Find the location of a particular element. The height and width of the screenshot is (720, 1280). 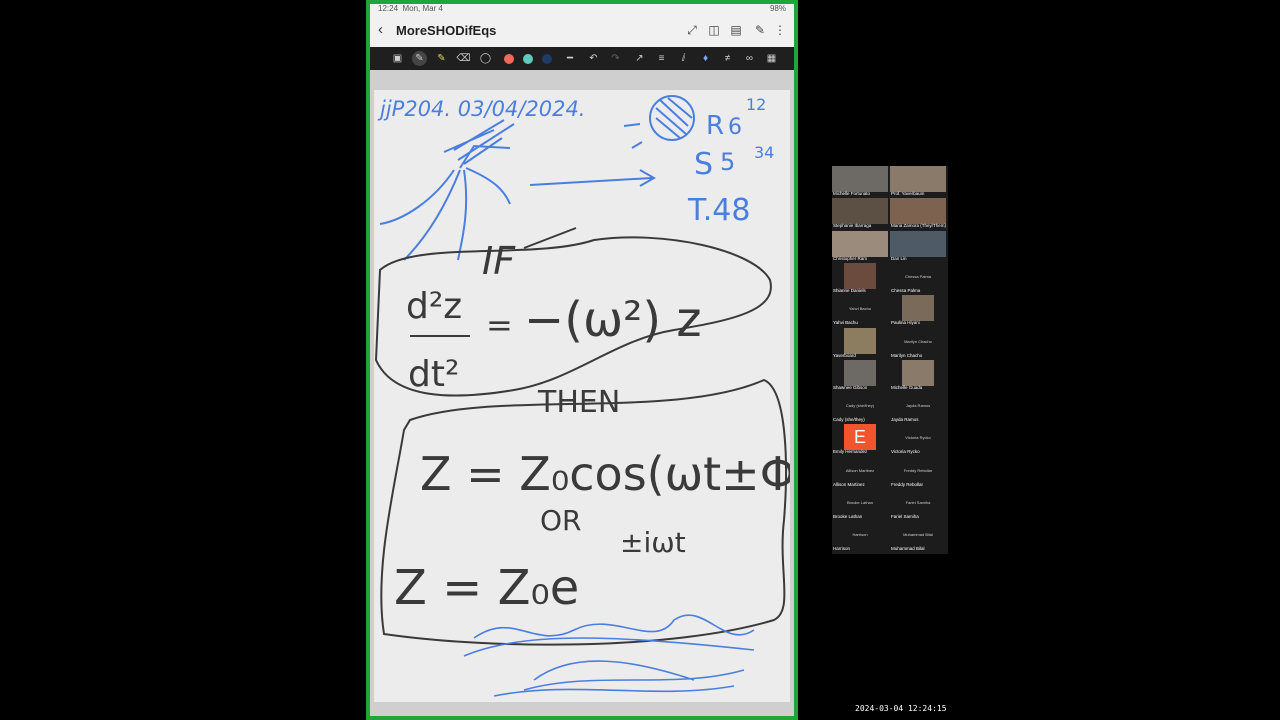

undo-icon: ↶ is located at coordinates (593, 58).